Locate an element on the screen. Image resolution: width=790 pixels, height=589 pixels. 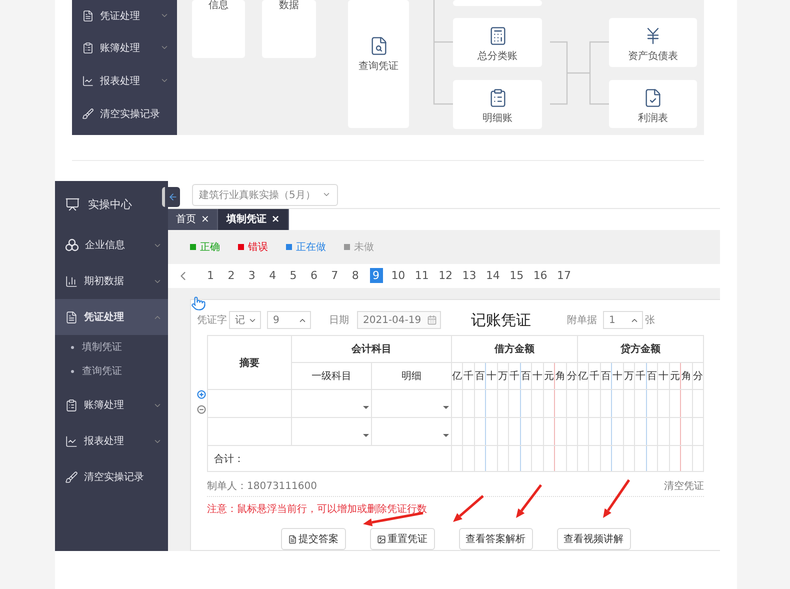
tab: 填制凭证 × is located at coordinates (253, 219).